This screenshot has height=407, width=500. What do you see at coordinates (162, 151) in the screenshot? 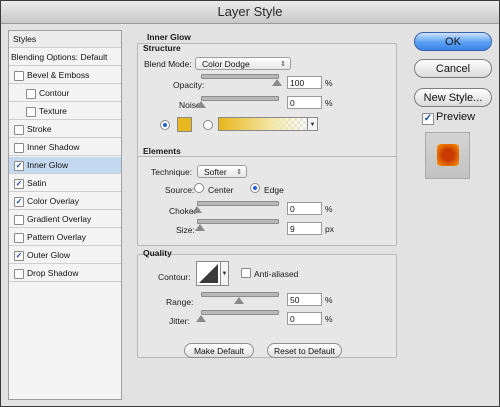
I see `elements-title: Elements` at bounding box center [162, 151].